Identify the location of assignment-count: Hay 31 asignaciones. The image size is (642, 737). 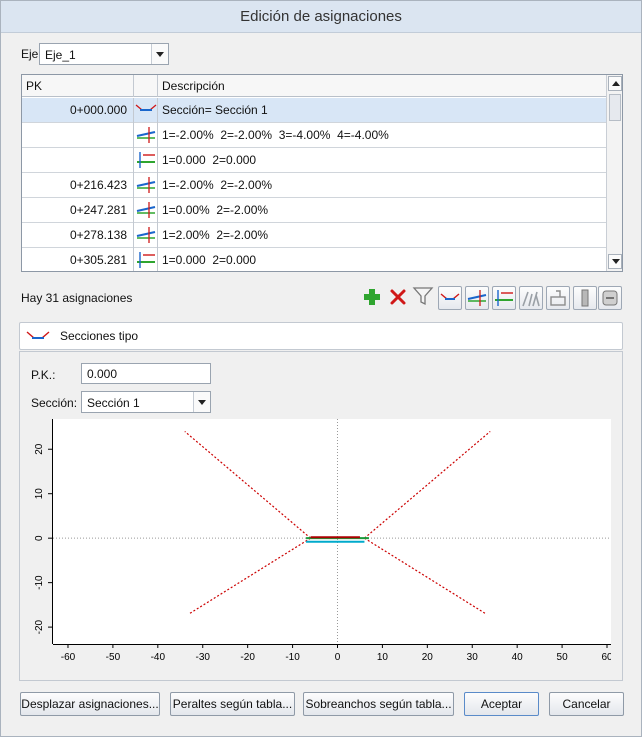
(77, 298).